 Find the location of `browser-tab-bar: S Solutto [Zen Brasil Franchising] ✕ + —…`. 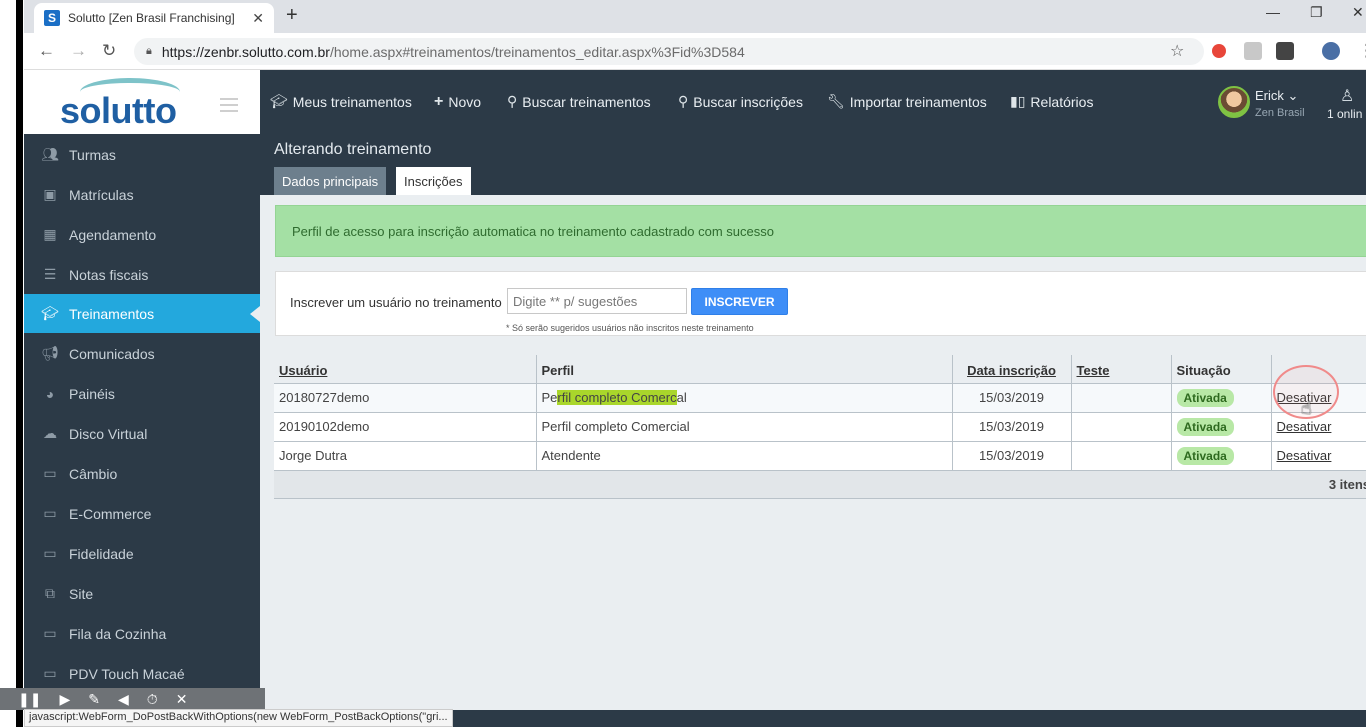

browser-tab-bar: S Solutto [Zen Brasil Franchising] ✕ + —… is located at coordinates (683, 16).